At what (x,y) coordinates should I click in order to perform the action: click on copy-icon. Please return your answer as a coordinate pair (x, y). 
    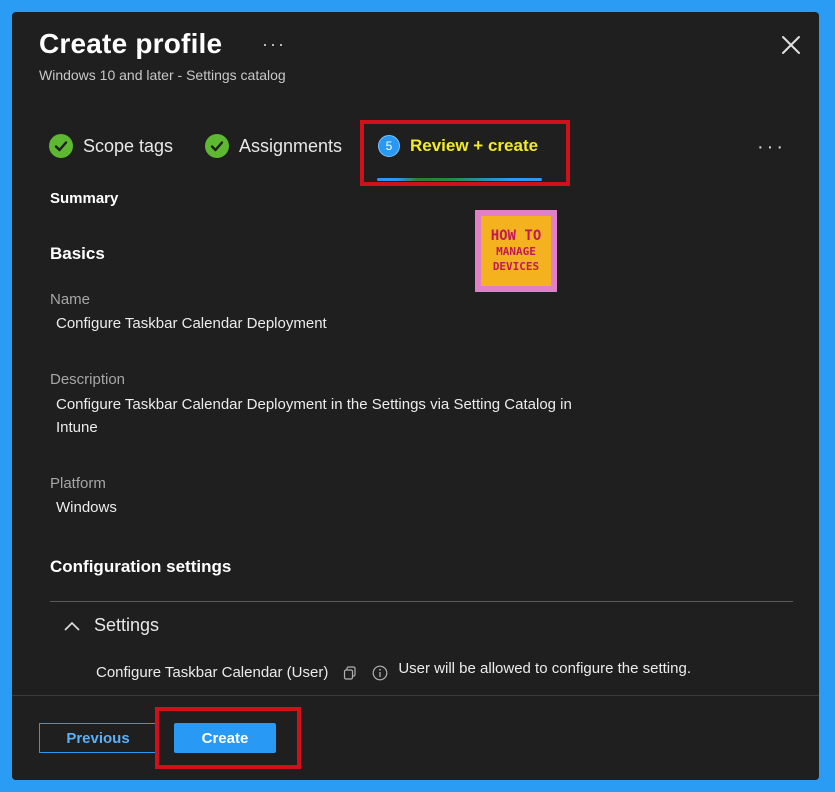
    Looking at the image, I should click on (350, 673).